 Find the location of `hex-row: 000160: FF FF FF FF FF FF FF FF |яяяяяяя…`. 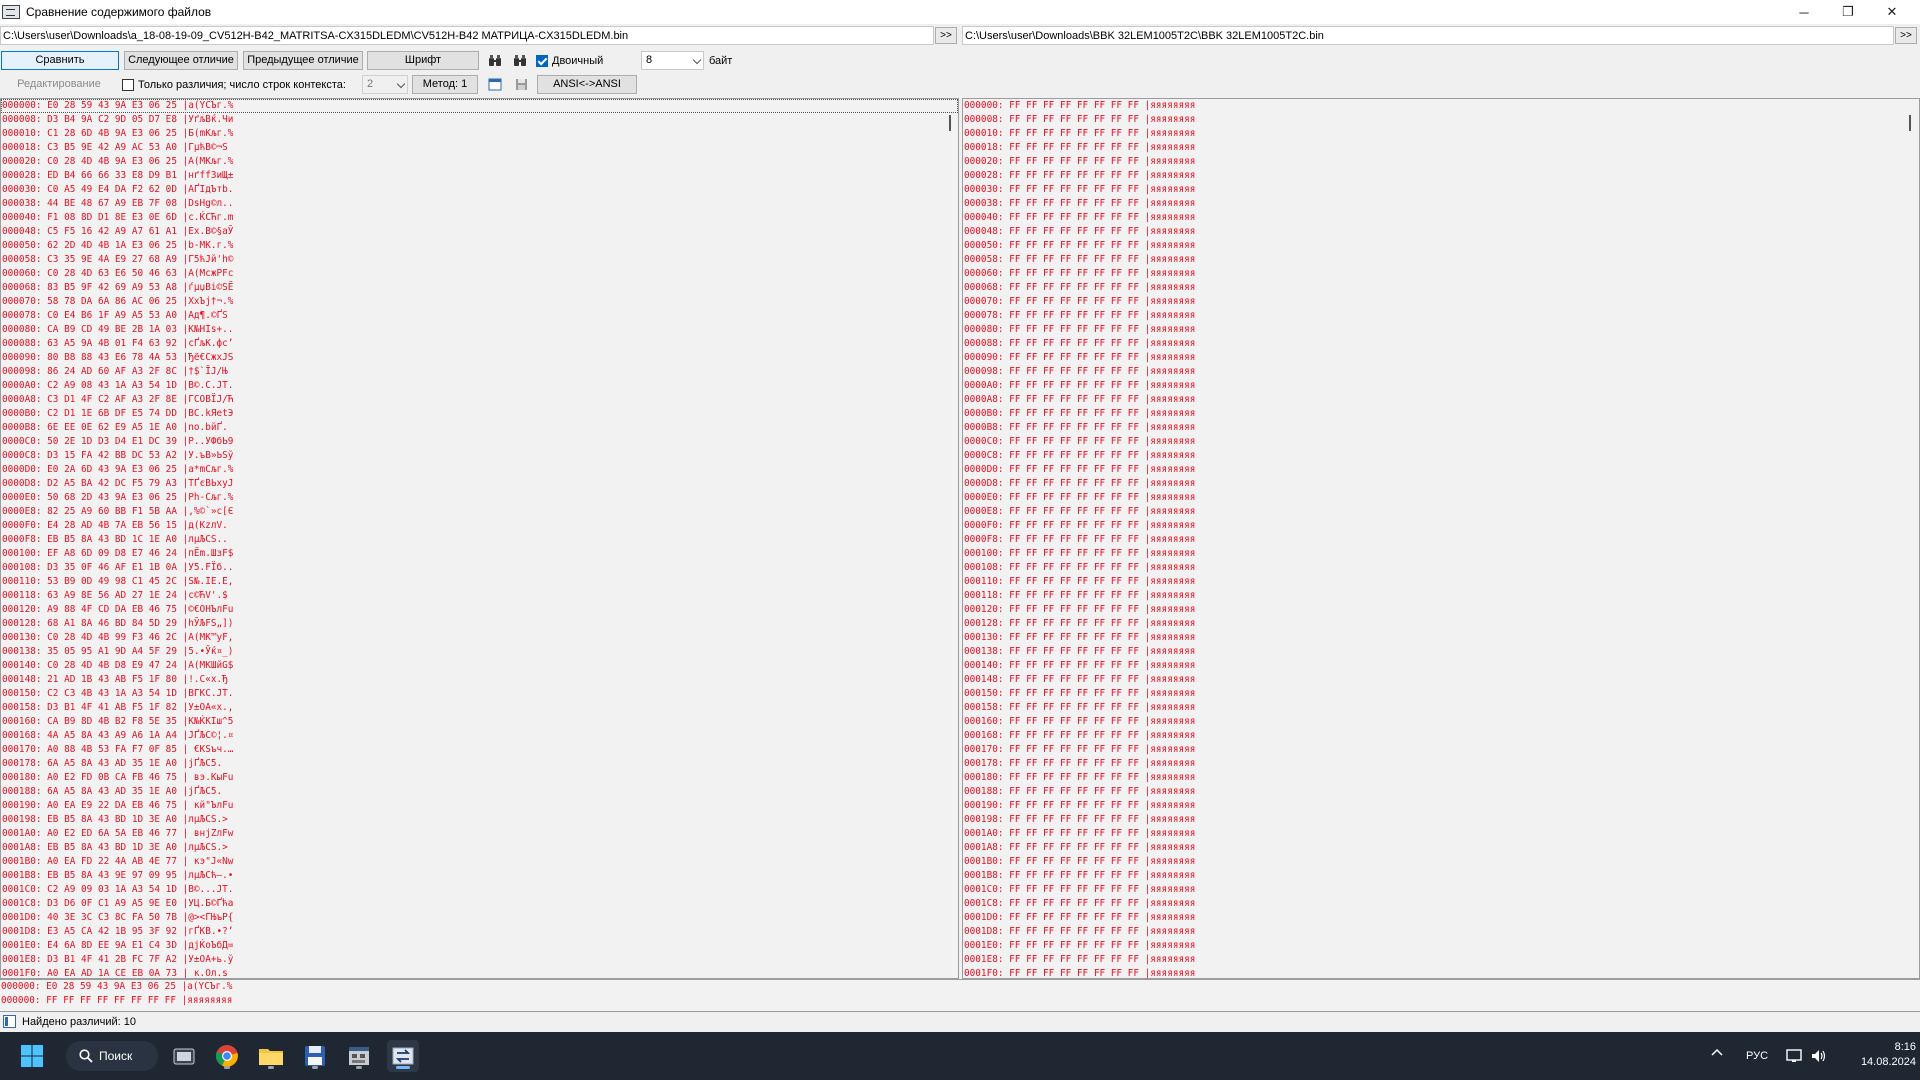

hex-row: 000160: FF FF FF FF FF FF FF FF |яяяяяяя… is located at coordinates (1441, 722).